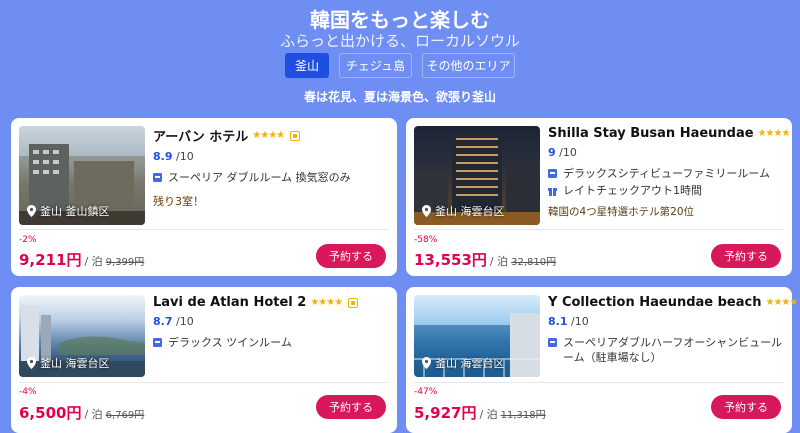 The image size is (800, 433). Describe the element at coordinates (666, 321) in the screenshot. I see `review-score: 8.1 /10` at that location.